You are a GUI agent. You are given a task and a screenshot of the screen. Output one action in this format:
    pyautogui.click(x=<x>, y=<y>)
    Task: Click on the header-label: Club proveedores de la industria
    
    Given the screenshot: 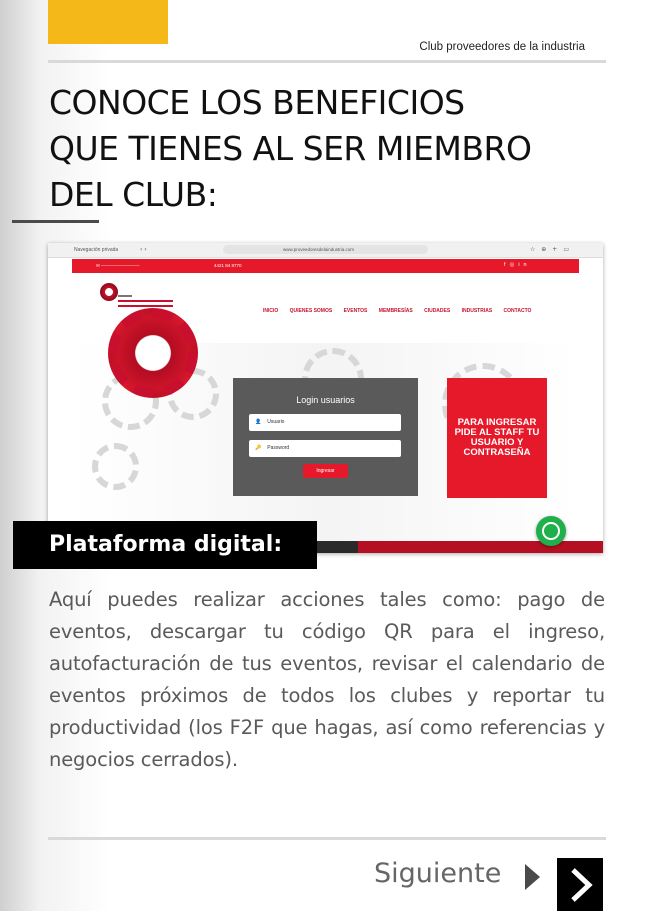 What is the action you would take?
    pyautogui.click(x=502, y=47)
    